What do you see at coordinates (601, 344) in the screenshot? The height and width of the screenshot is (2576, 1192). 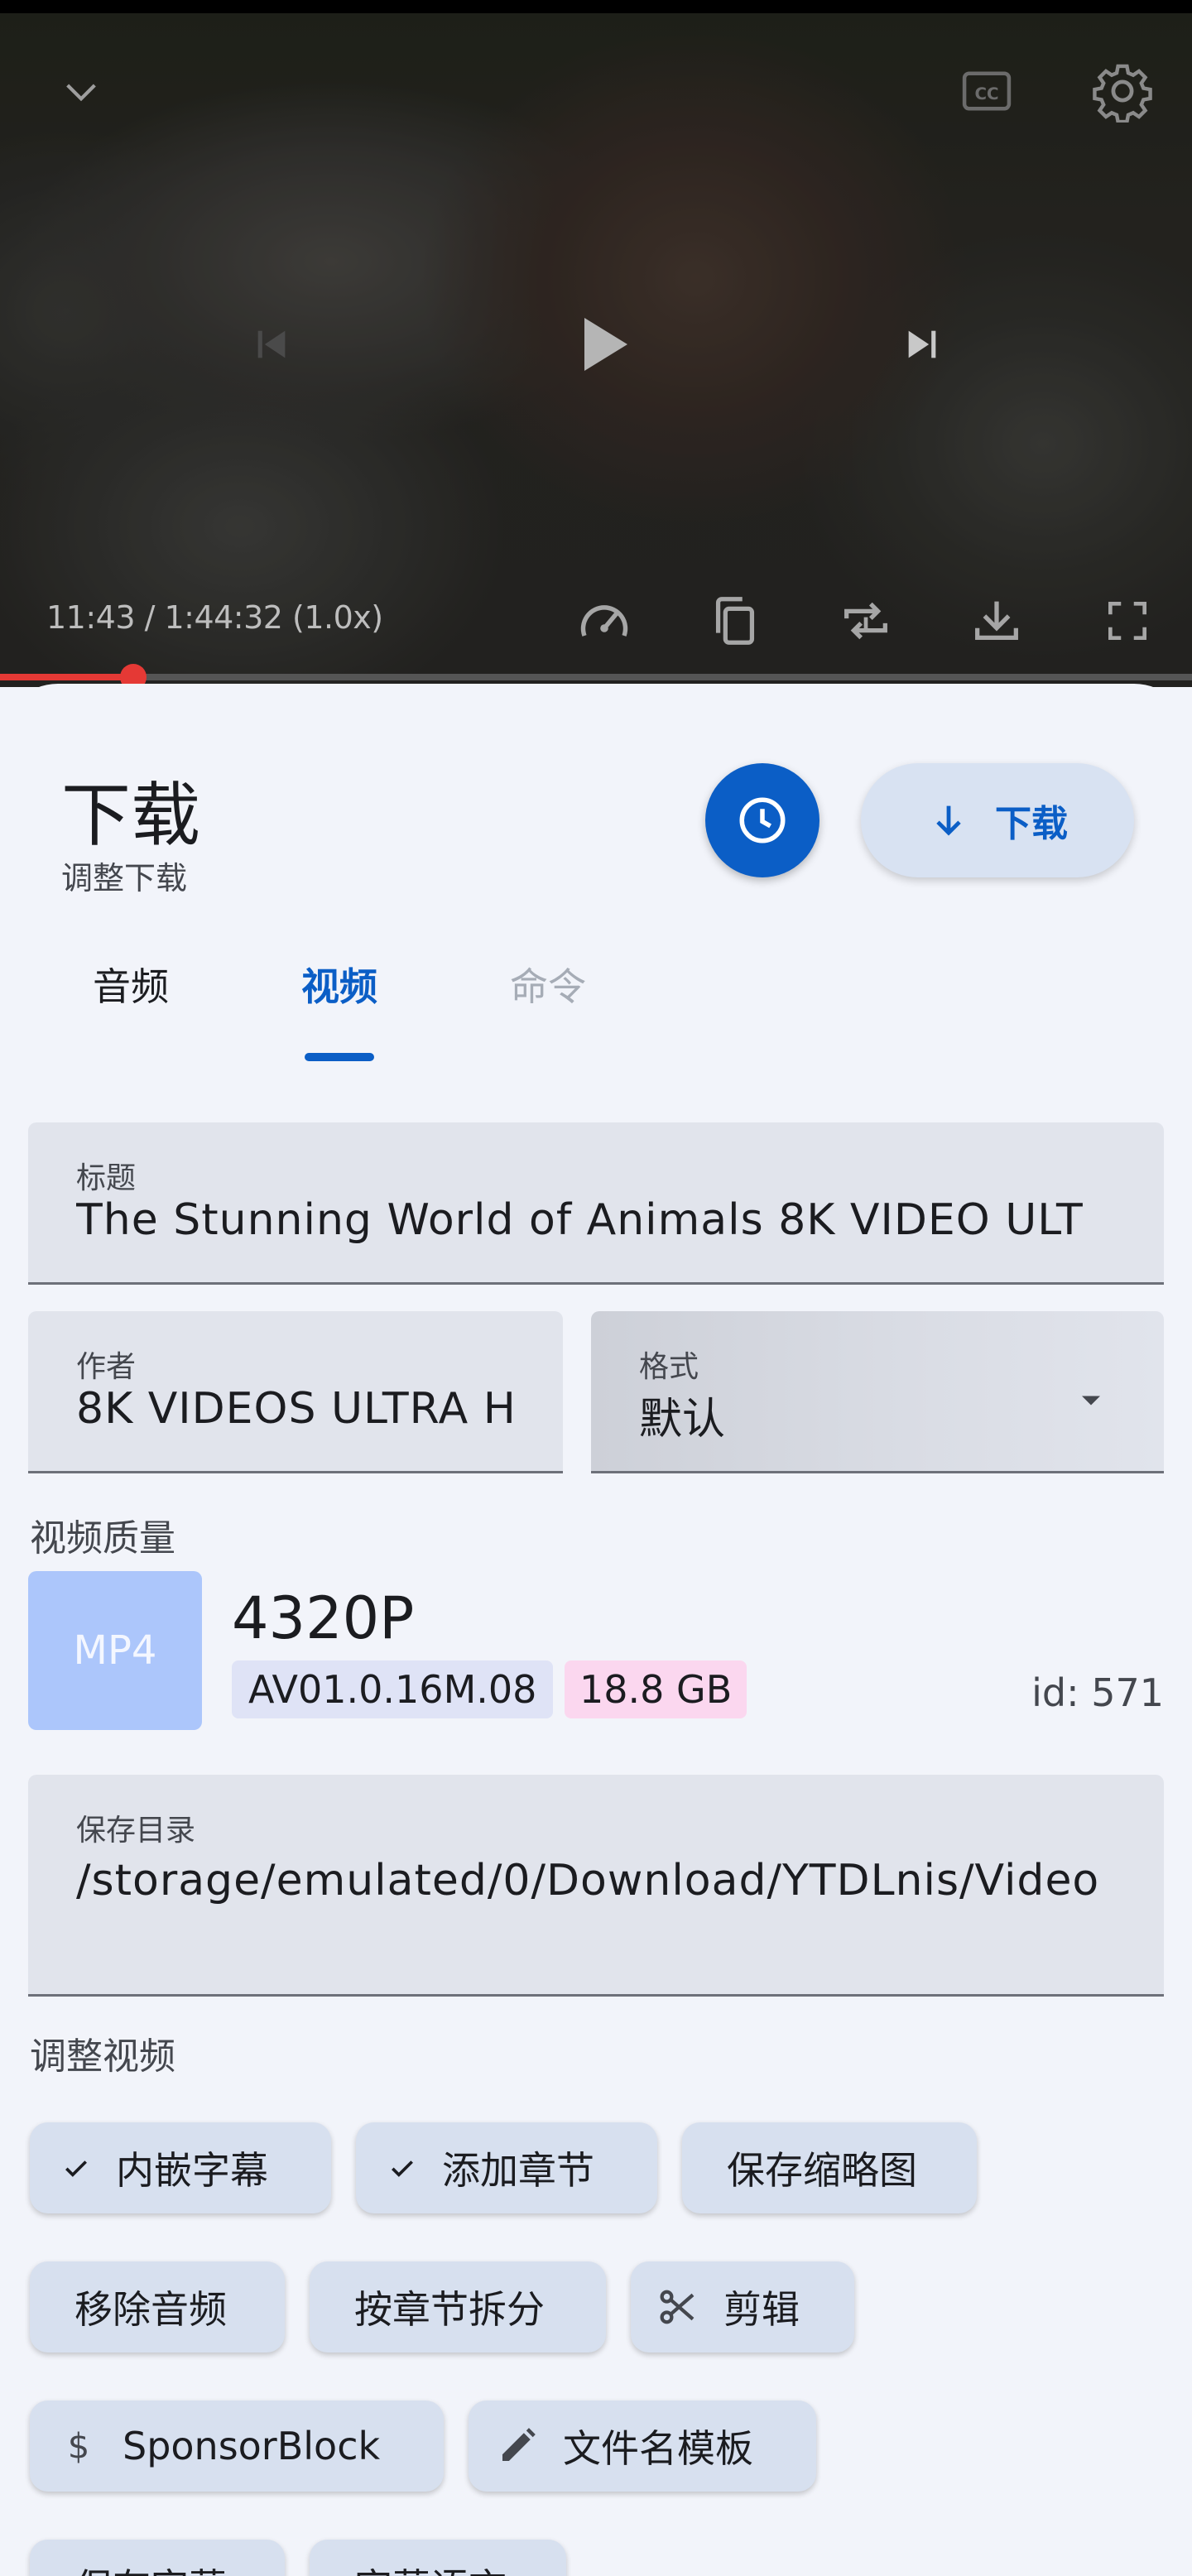 I see `play-icon` at bounding box center [601, 344].